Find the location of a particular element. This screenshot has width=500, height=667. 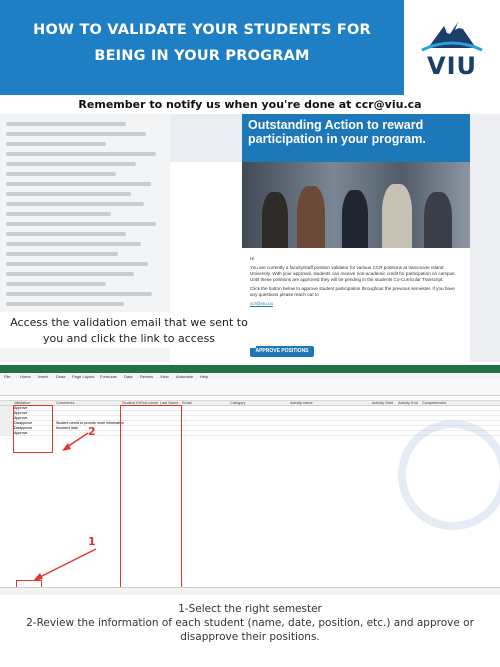

instruction-step-1: 1-Select the right semester is located at coordinates (250, 609).